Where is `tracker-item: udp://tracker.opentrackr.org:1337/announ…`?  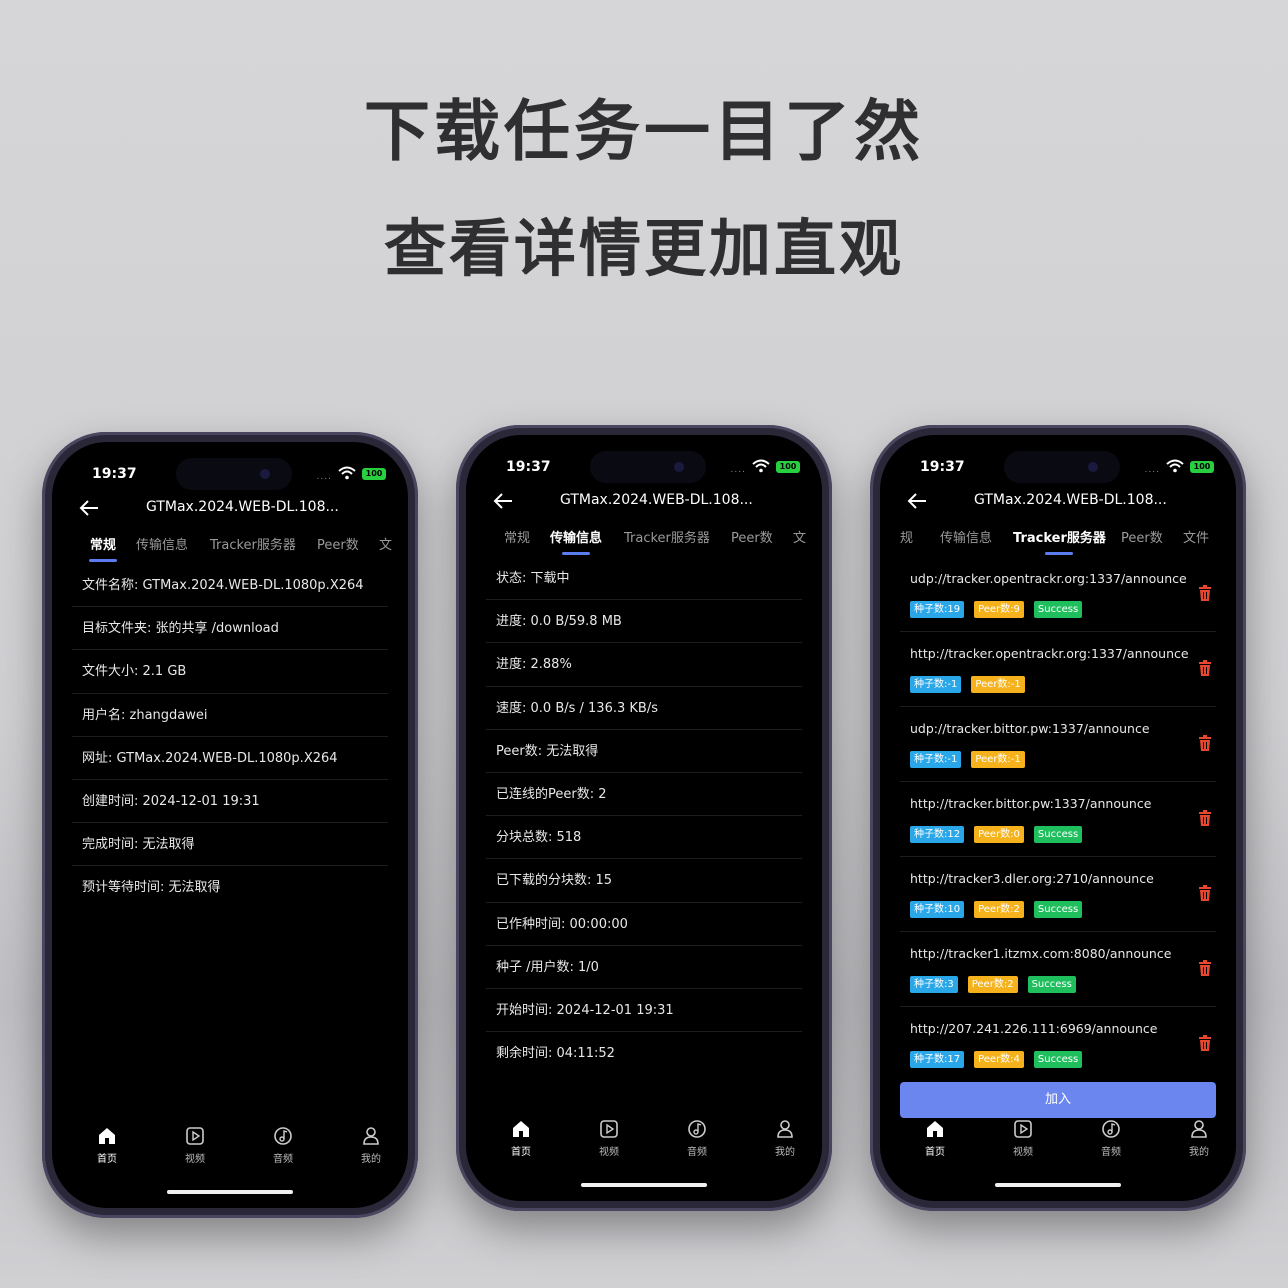 tracker-item: udp://tracker.opentrackr.org:1337/announ… is located at coordinates (1058, 594).